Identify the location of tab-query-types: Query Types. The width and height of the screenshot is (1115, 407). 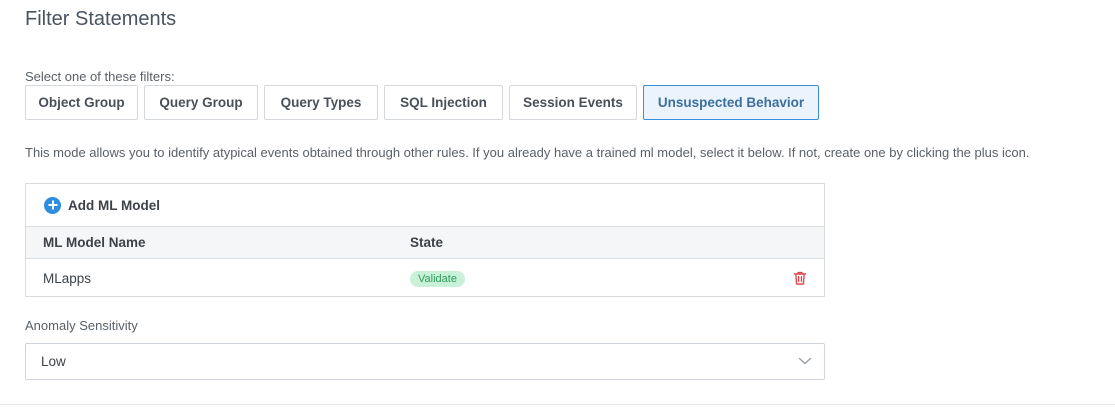
(321, 102).